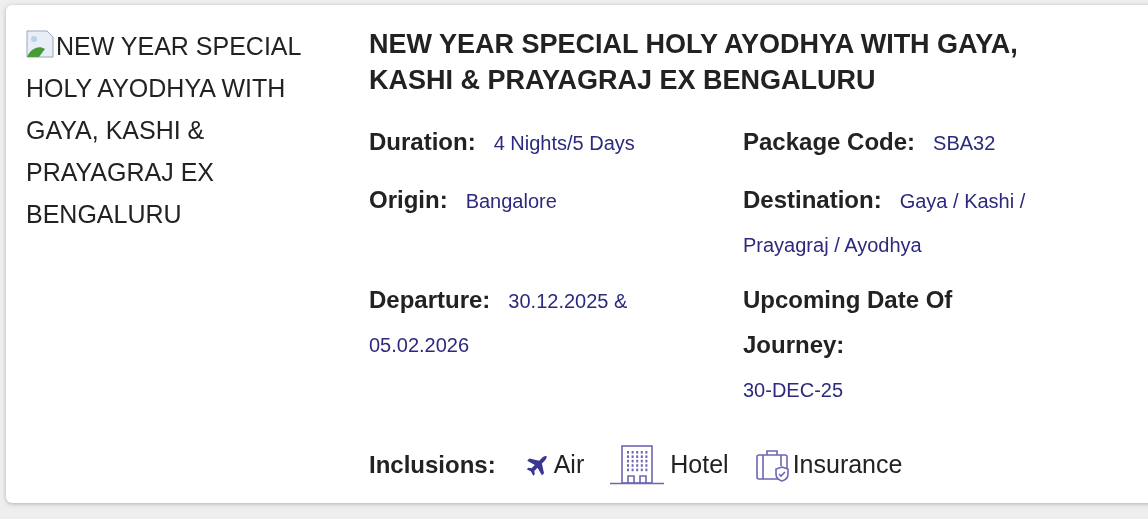 This screenshot has height=519, width=1148. I want to click on field-value: 05.02.2026, so click(419, 345).